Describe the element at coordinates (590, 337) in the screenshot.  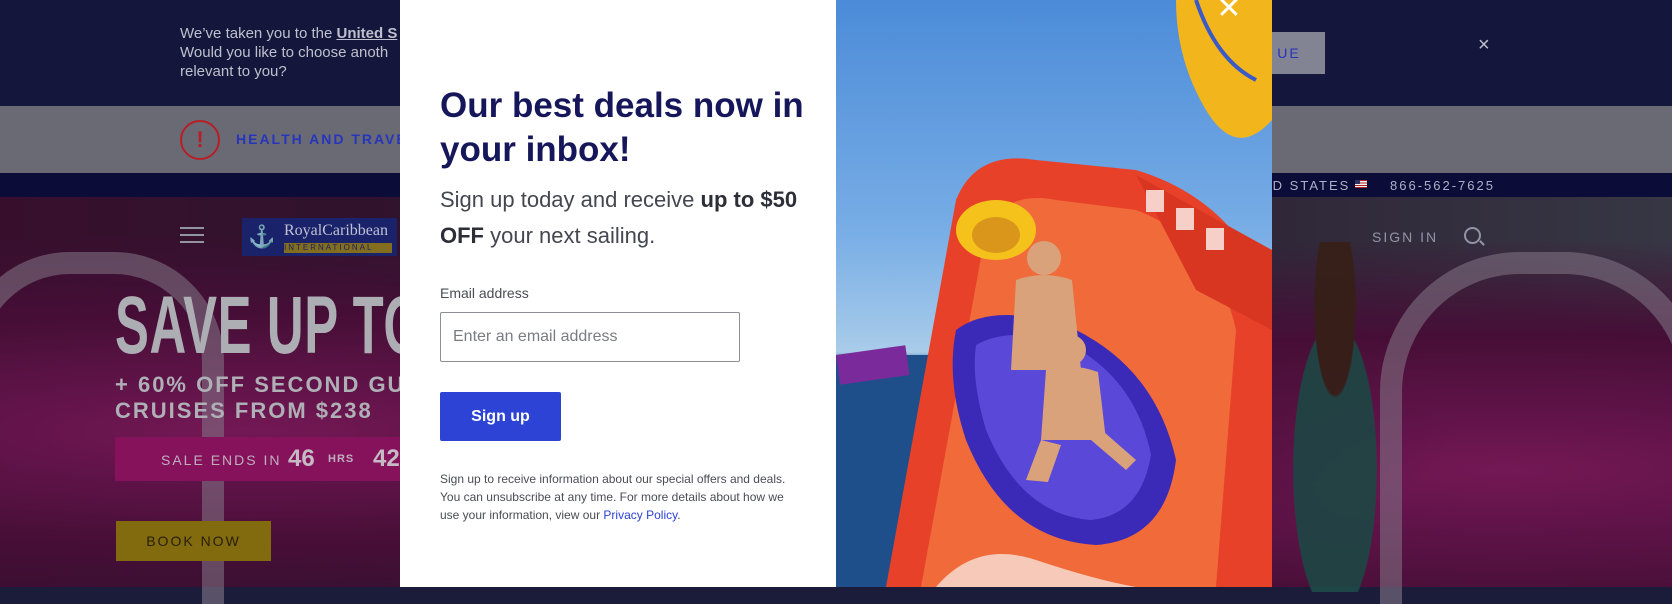
I see `email-field` at that location.